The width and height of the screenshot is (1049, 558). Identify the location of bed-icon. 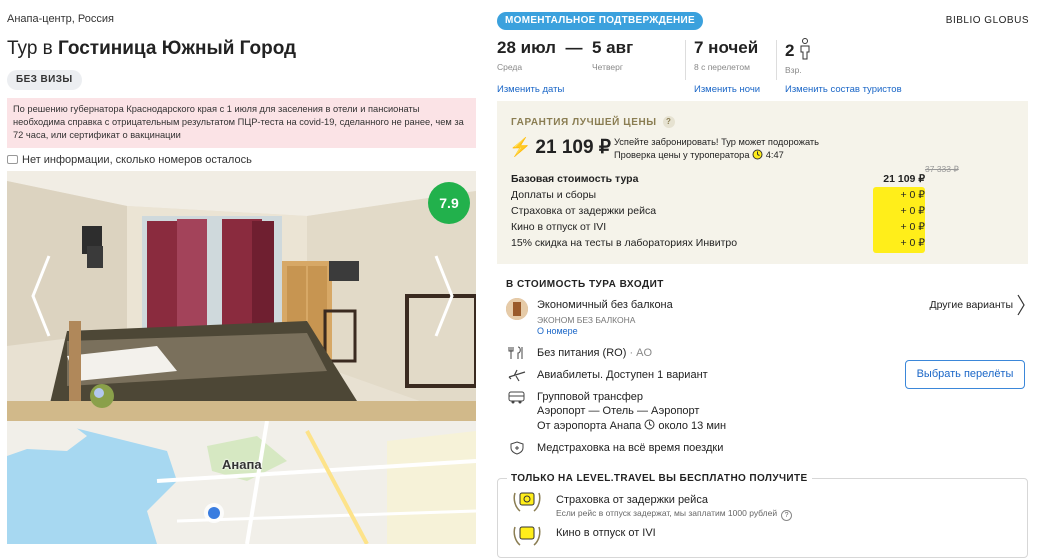
(12, 159).